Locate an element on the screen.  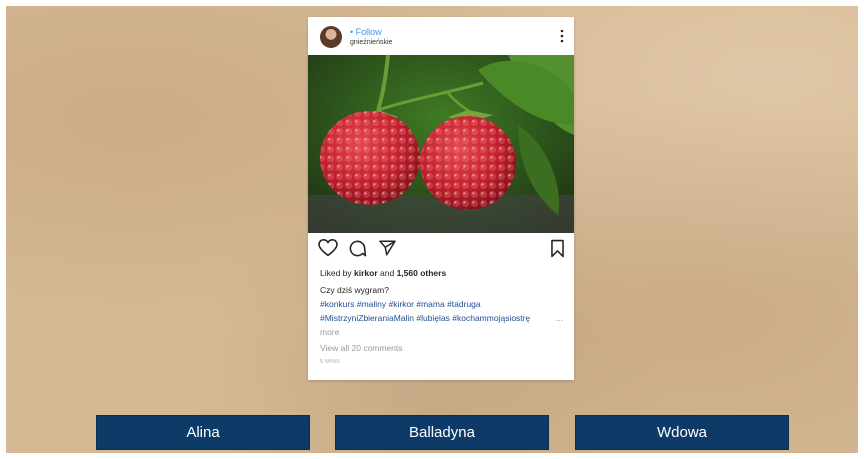
raspberries-photo is located at coordinates (441, 144).